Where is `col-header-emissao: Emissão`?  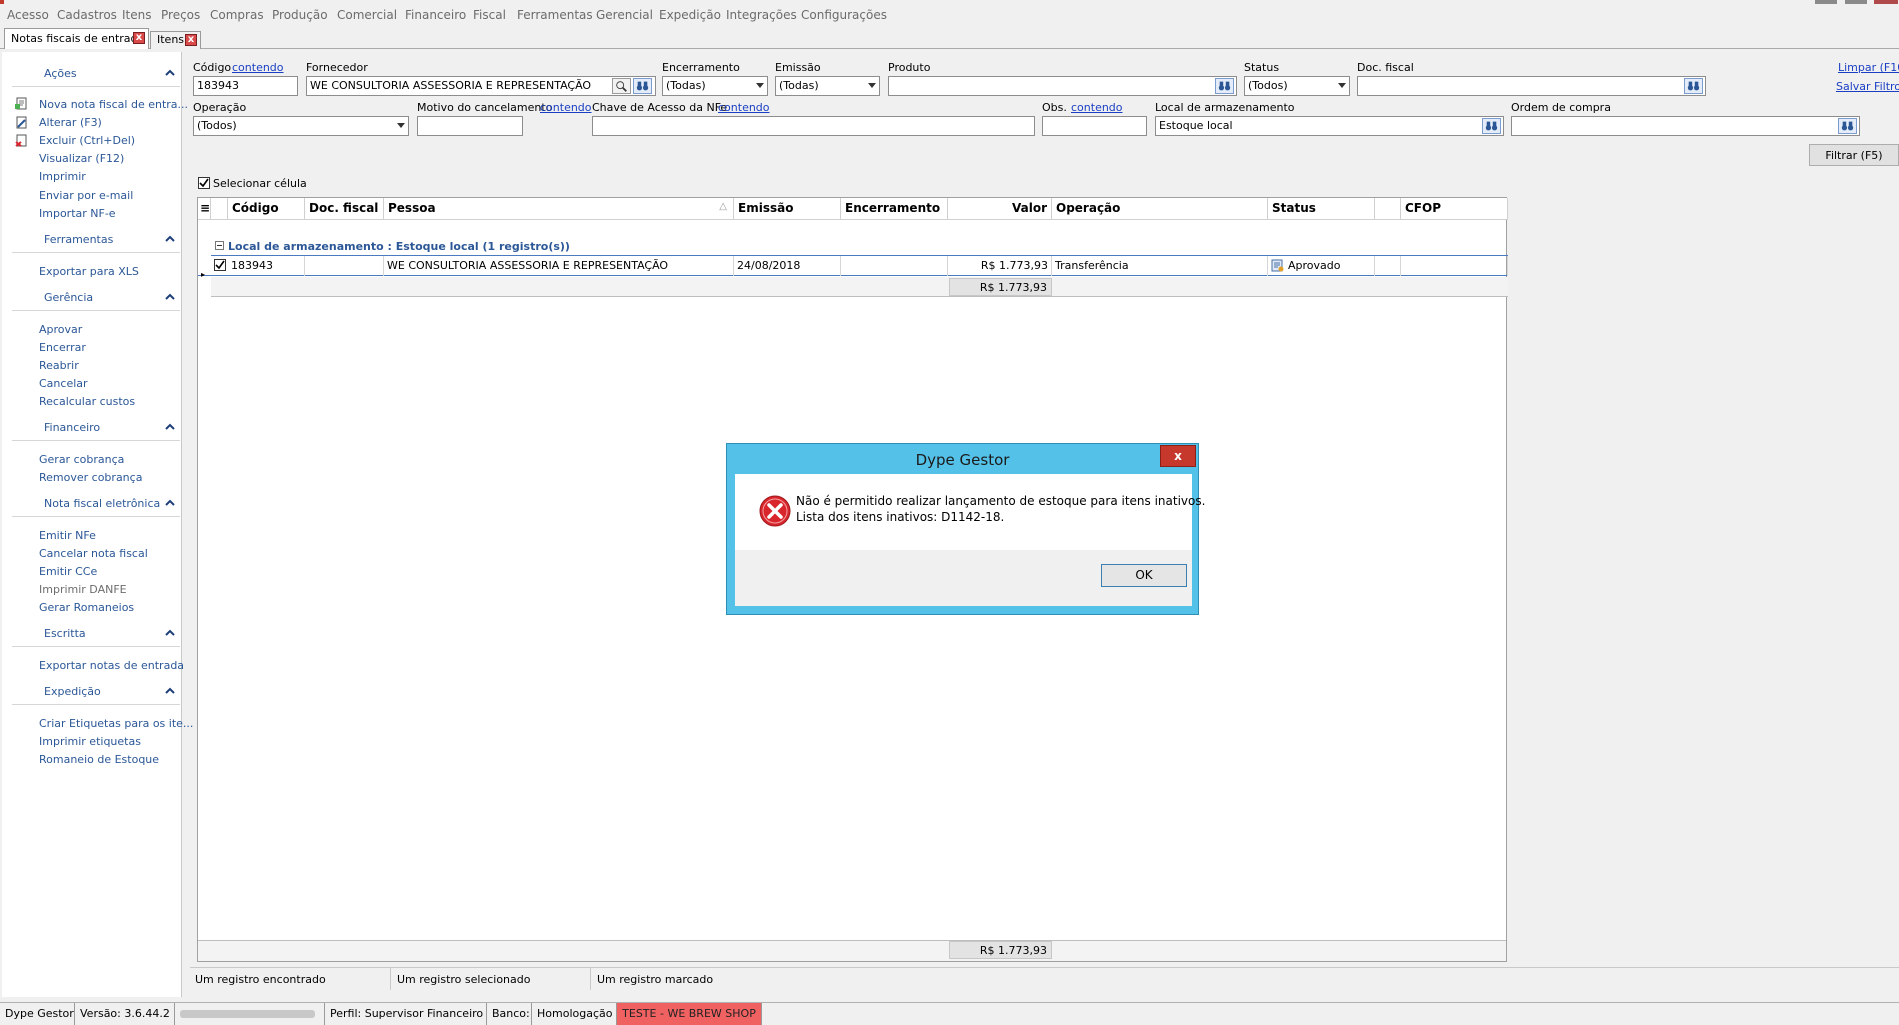
col-header-emissao: Emissão is located at coordinates (787, 209).